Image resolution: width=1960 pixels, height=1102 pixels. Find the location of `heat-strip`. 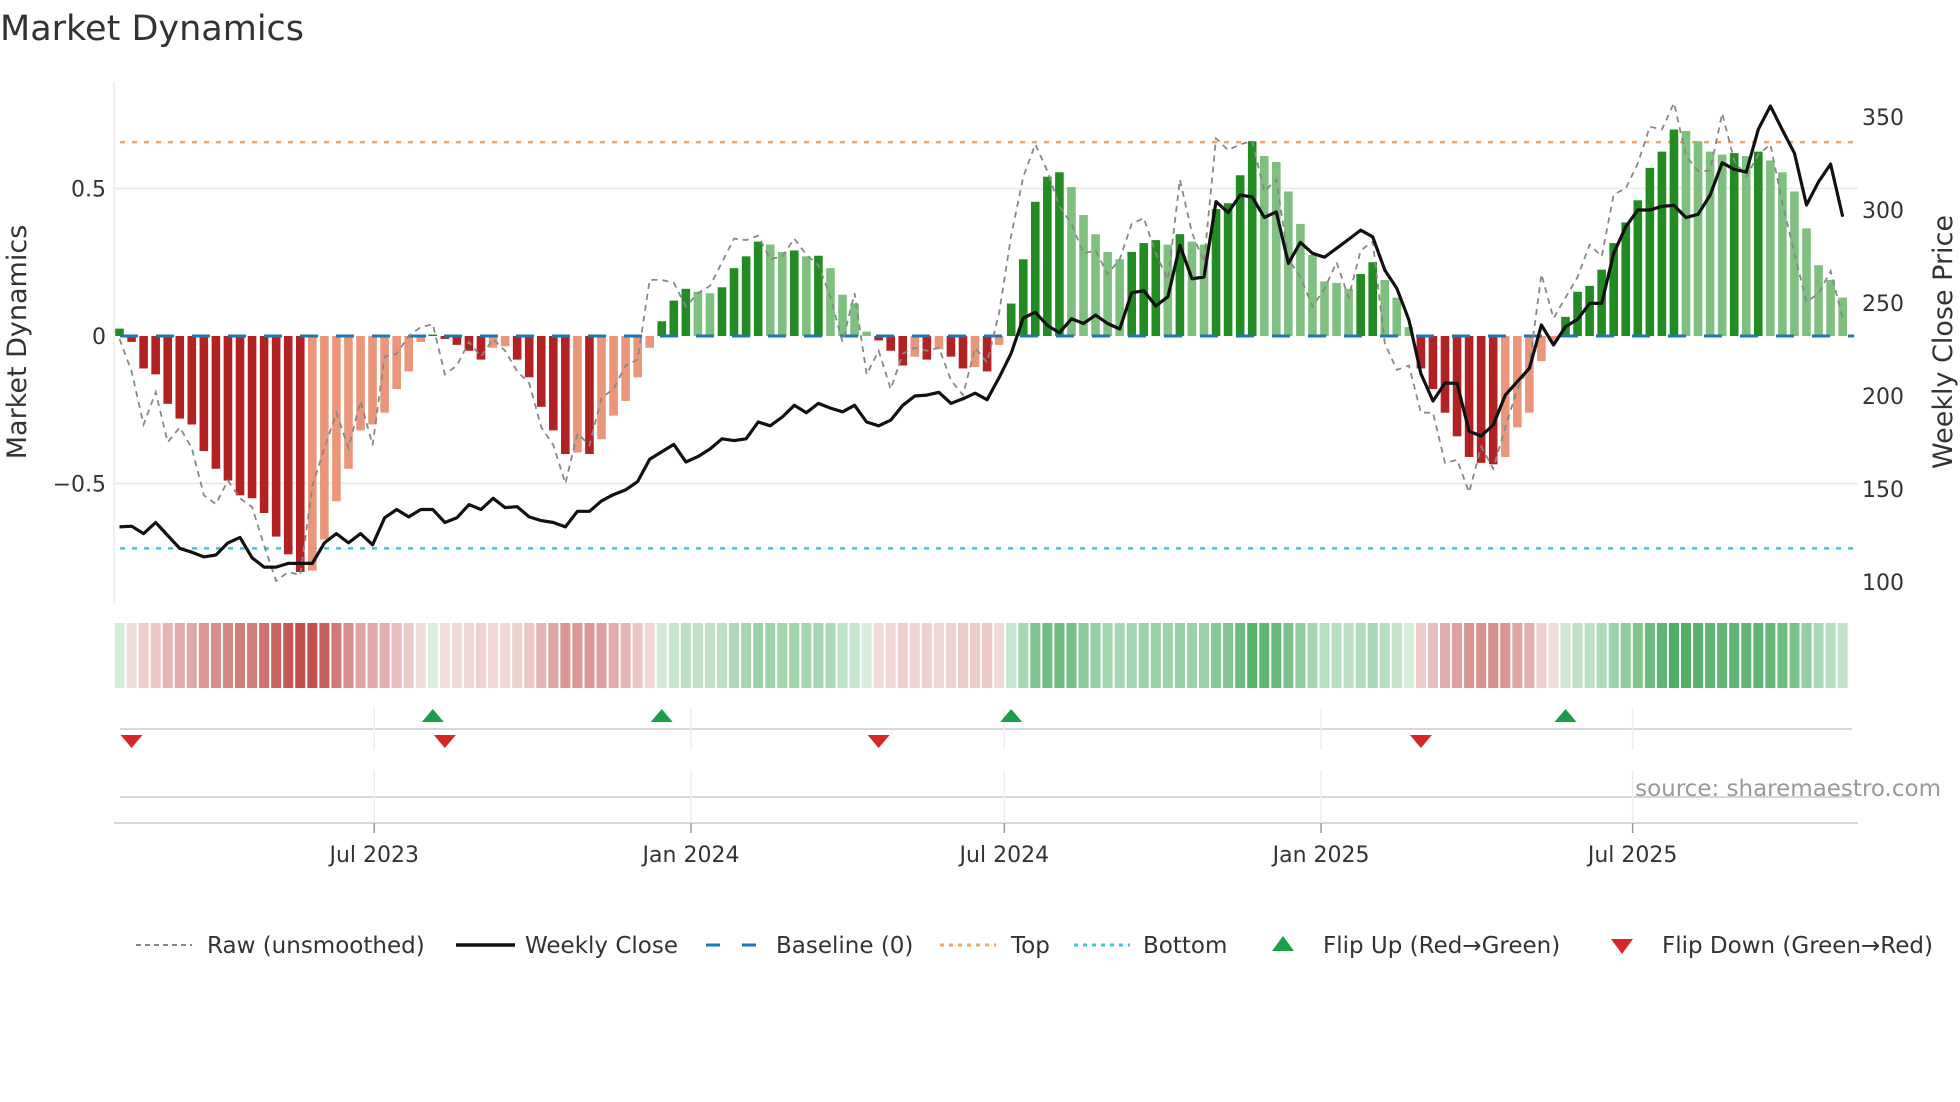

heat-strip is located at coordinates (981, 655).